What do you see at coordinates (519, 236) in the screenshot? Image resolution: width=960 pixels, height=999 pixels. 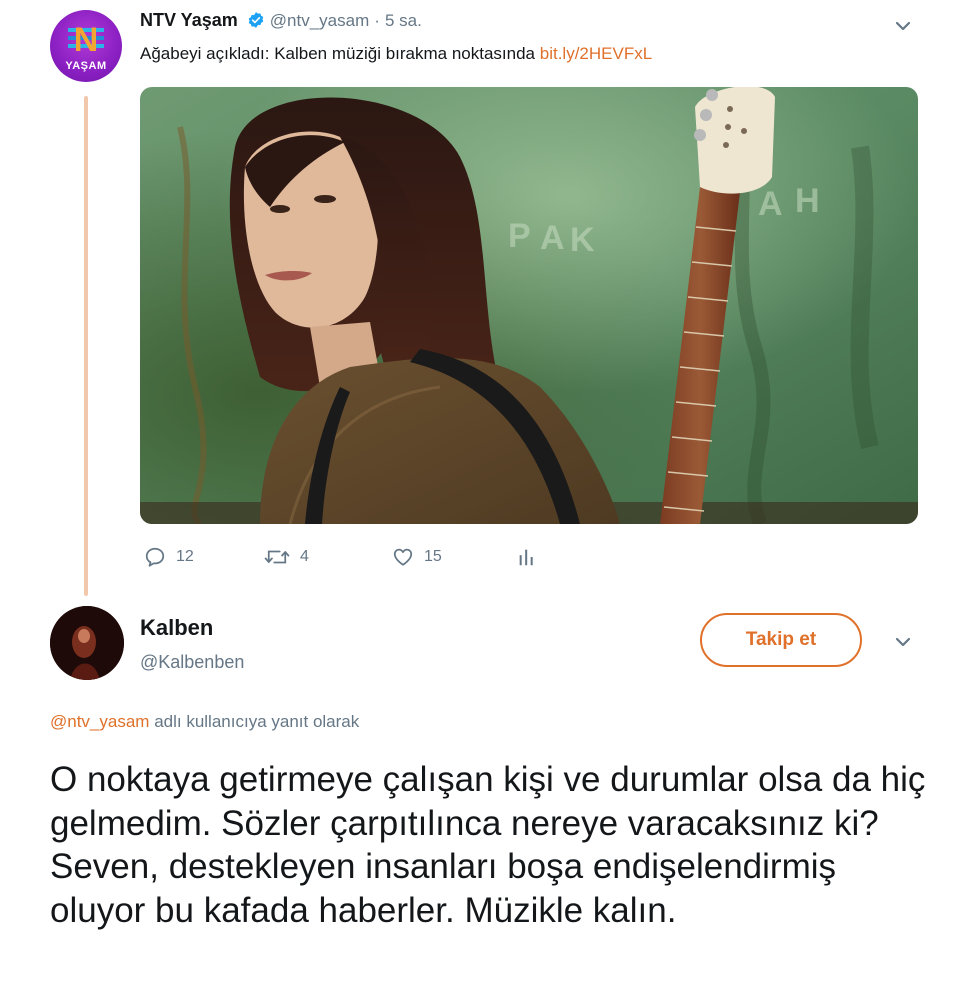 I see `svg-text: P` at bounding box center [519, 236].